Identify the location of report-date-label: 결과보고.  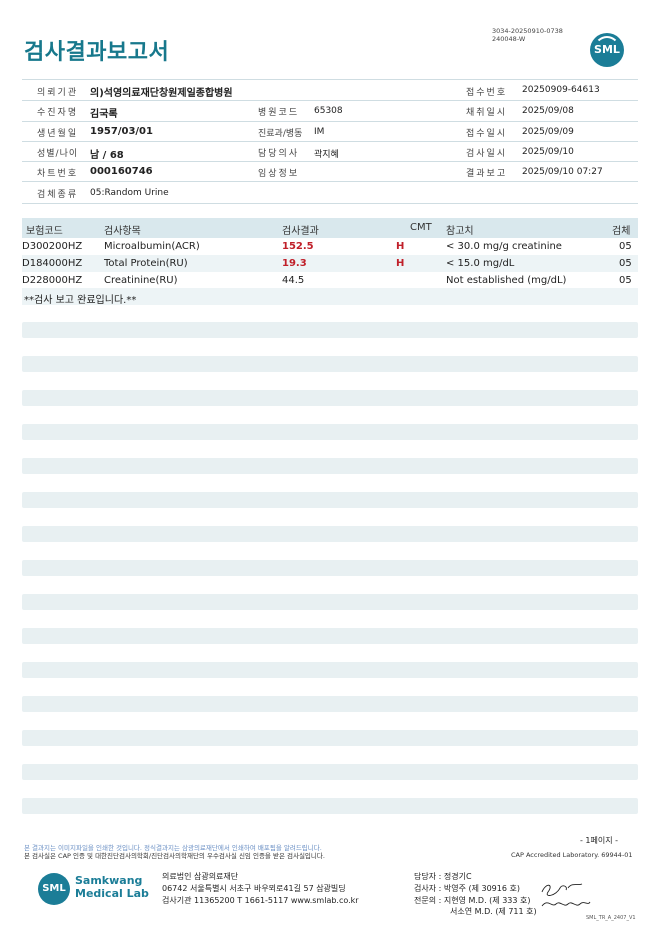
(487, 174).